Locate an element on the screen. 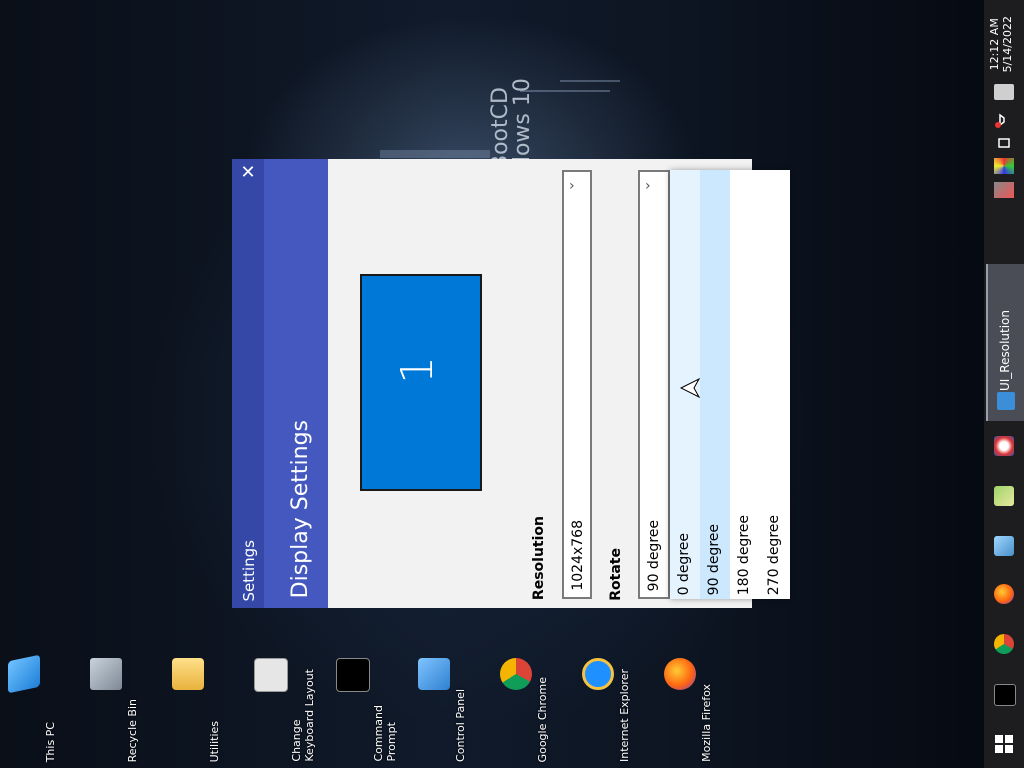 This screenshot has height=768, width=1024. notepad-icon is located at coordinates (1004, 496).